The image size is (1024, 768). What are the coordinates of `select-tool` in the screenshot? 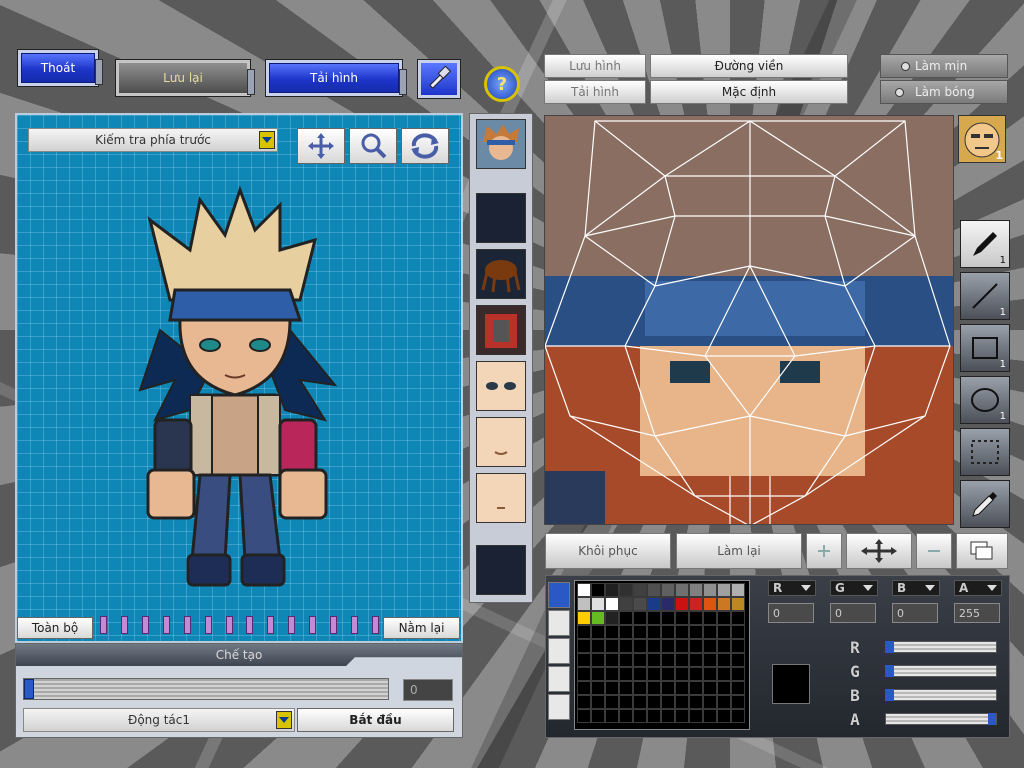 It's located at (985, 452).